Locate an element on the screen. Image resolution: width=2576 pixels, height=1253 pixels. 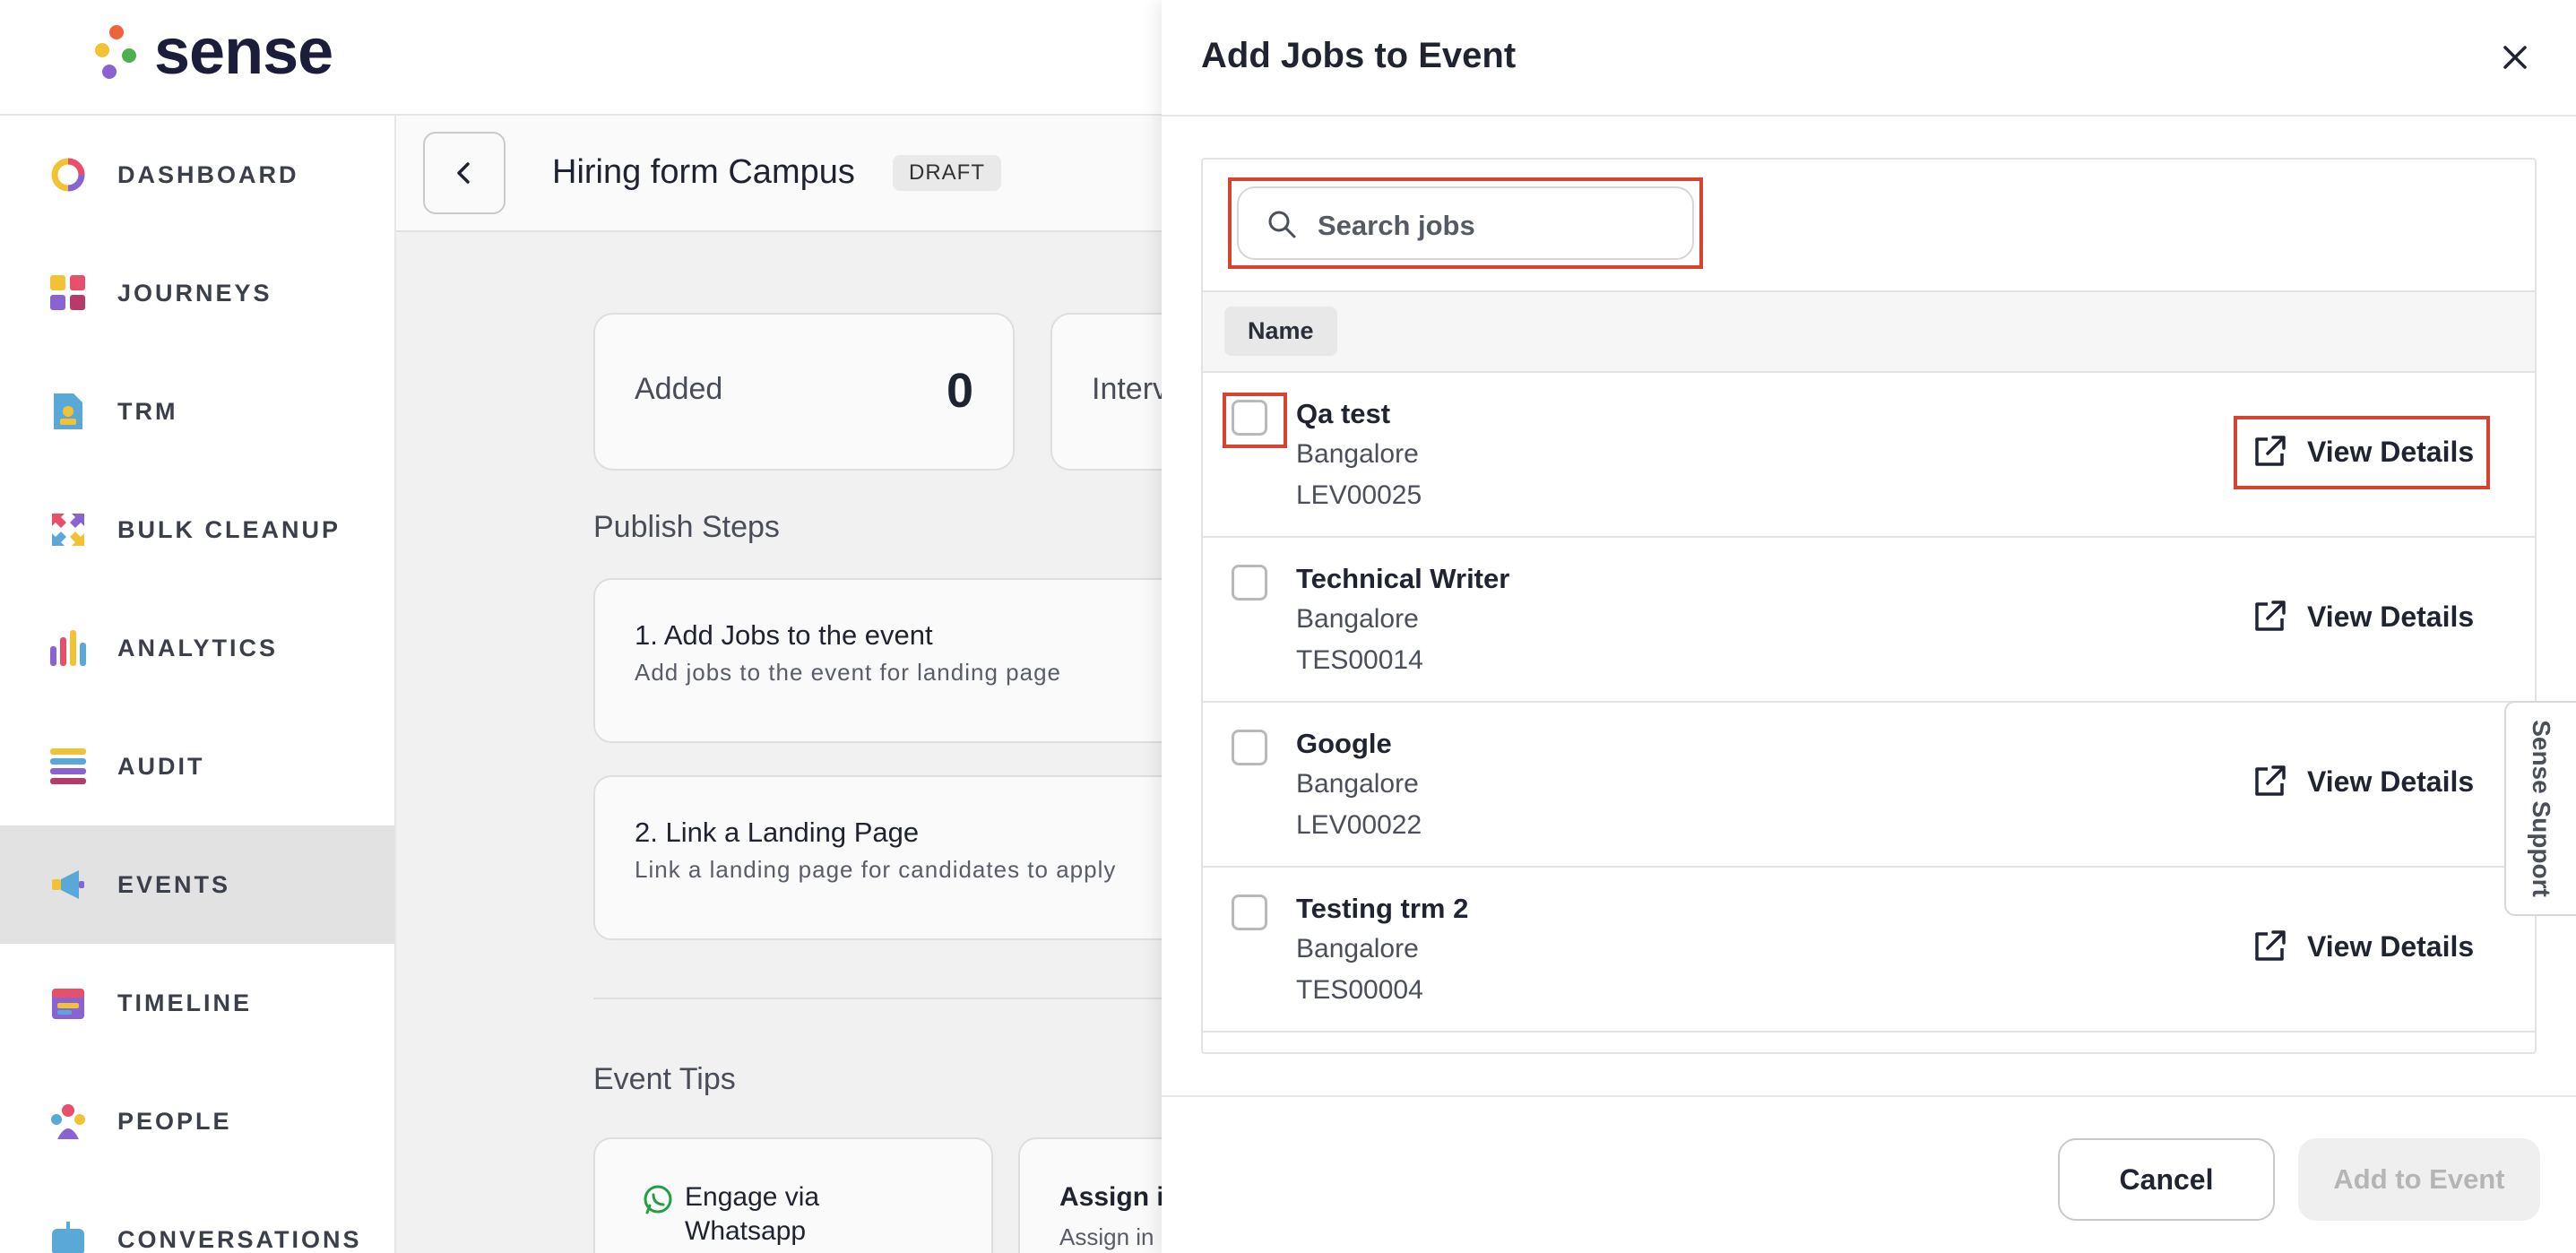
timeline-calendar-icon is located at coordinates (68, 1004).